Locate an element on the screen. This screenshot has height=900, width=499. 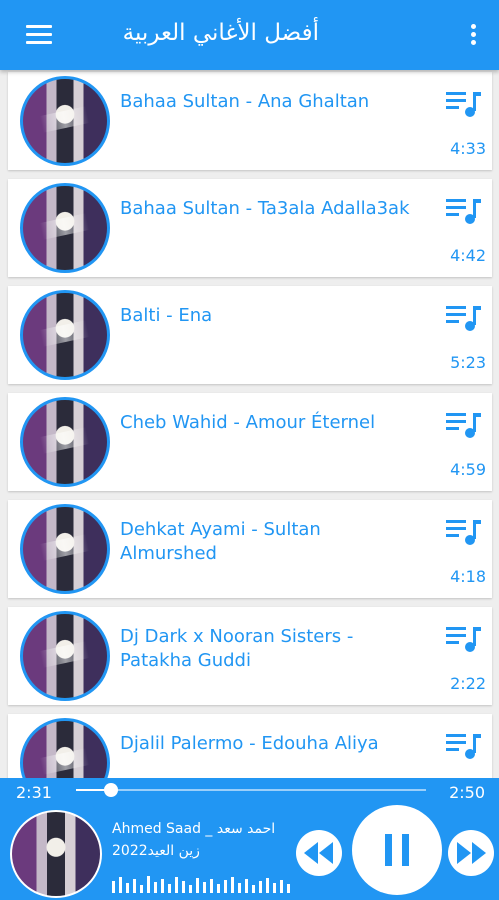
song-item: Balti - Ena 5:23 is located at coordinates (250, 335).